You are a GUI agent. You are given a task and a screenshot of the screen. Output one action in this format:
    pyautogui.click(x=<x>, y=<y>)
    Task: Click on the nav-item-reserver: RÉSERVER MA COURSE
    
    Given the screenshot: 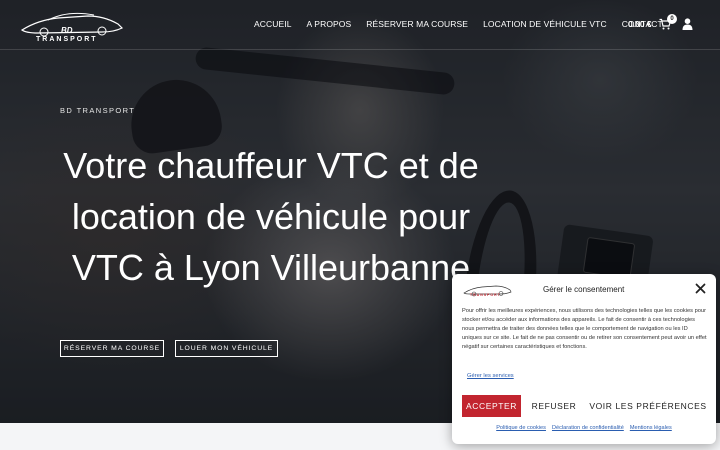 What is the action you would take?
    pyautogui.click(x=417, y=24)
    